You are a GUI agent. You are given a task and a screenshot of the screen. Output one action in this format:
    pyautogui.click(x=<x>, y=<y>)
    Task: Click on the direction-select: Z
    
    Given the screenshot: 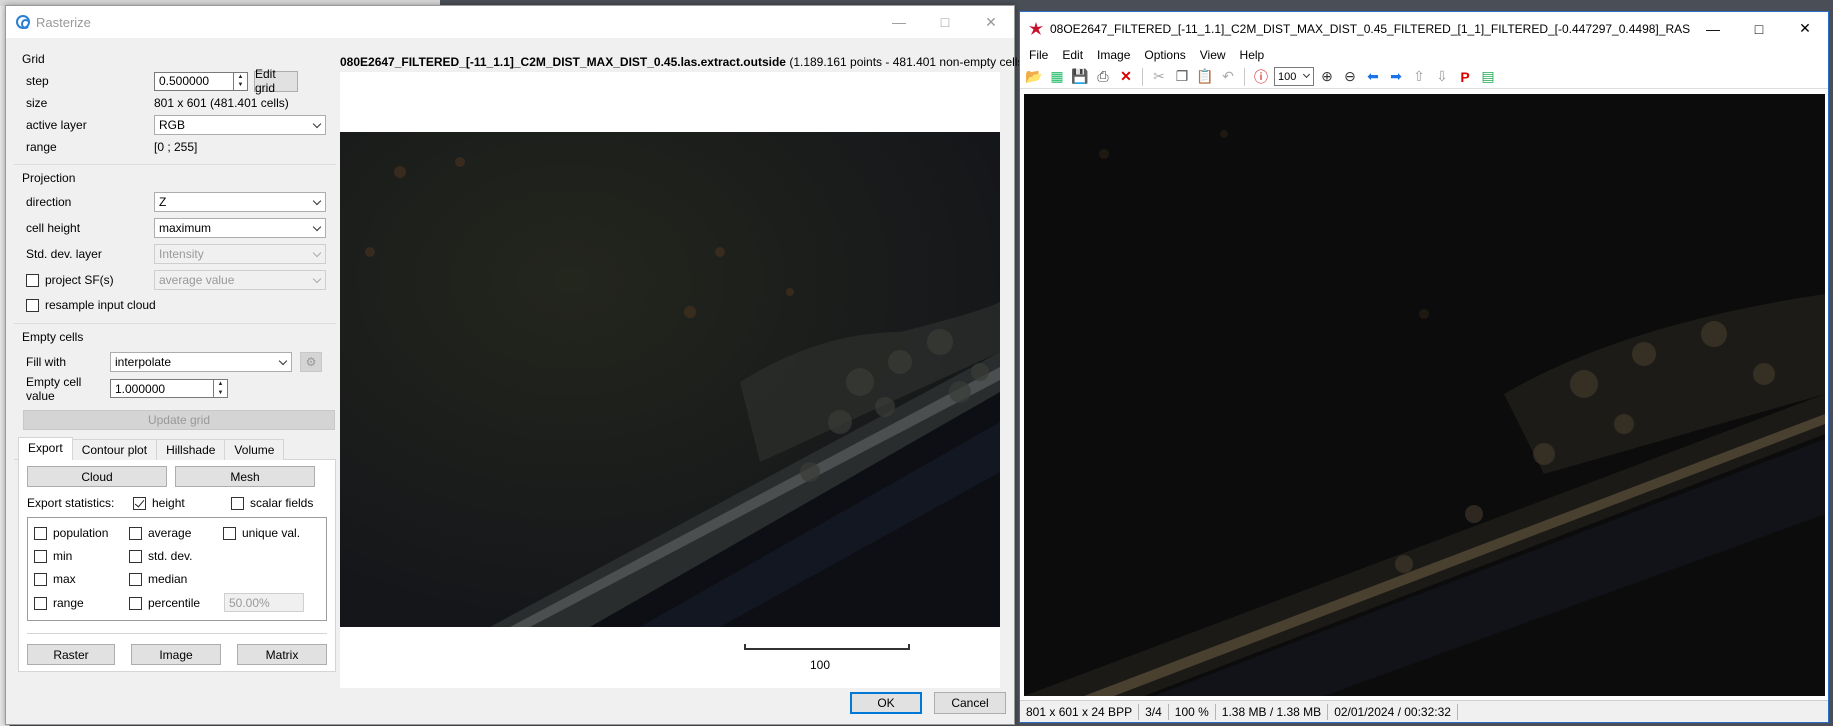 What is the action you would take?
    pyautogui.click(x=240, y=202)
    